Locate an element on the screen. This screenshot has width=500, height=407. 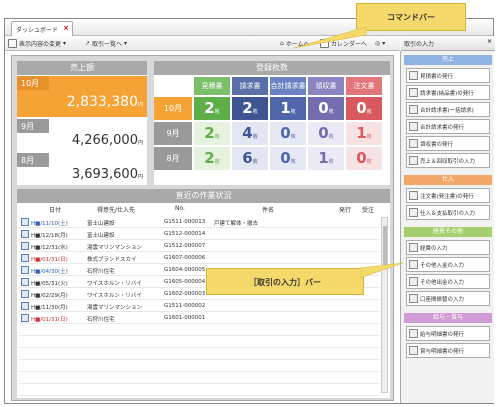
side-button: 見積書の発行 is located at coordinates (448, 75).